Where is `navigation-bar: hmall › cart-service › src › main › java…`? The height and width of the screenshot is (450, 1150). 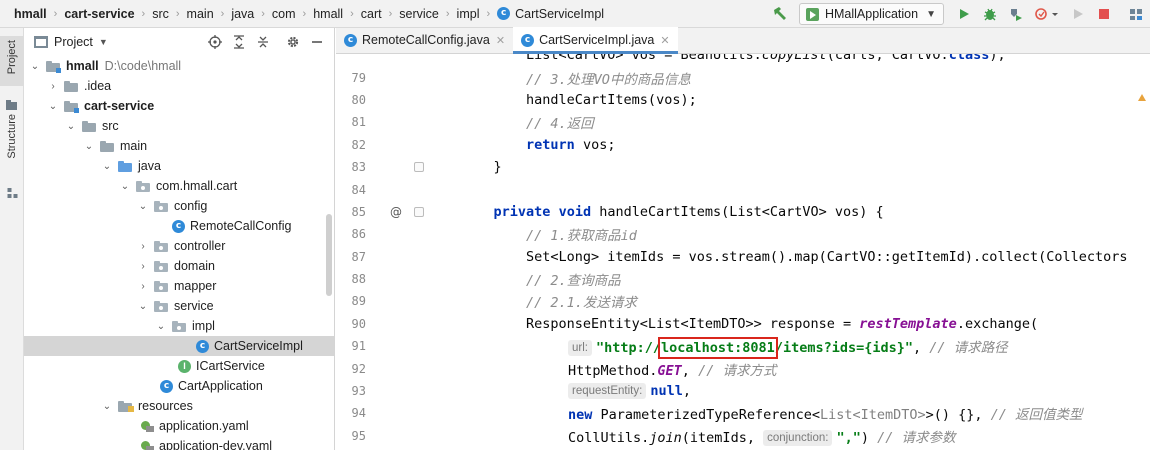
navigation-bar: hmall › cart-service › src › main › java… is located at coordinates (575, 14).